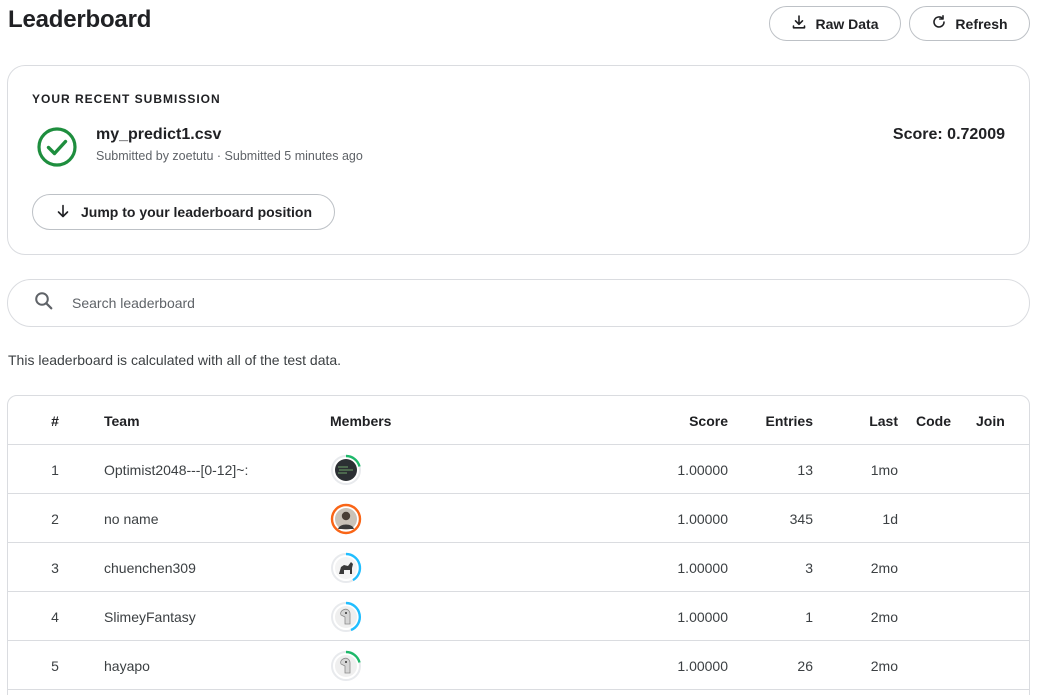 The width and height of the screenshot is (1050, 695). Describe the element at coordinates (884, 469) in the screenshot. I see `row-last: 1mo` at that location.